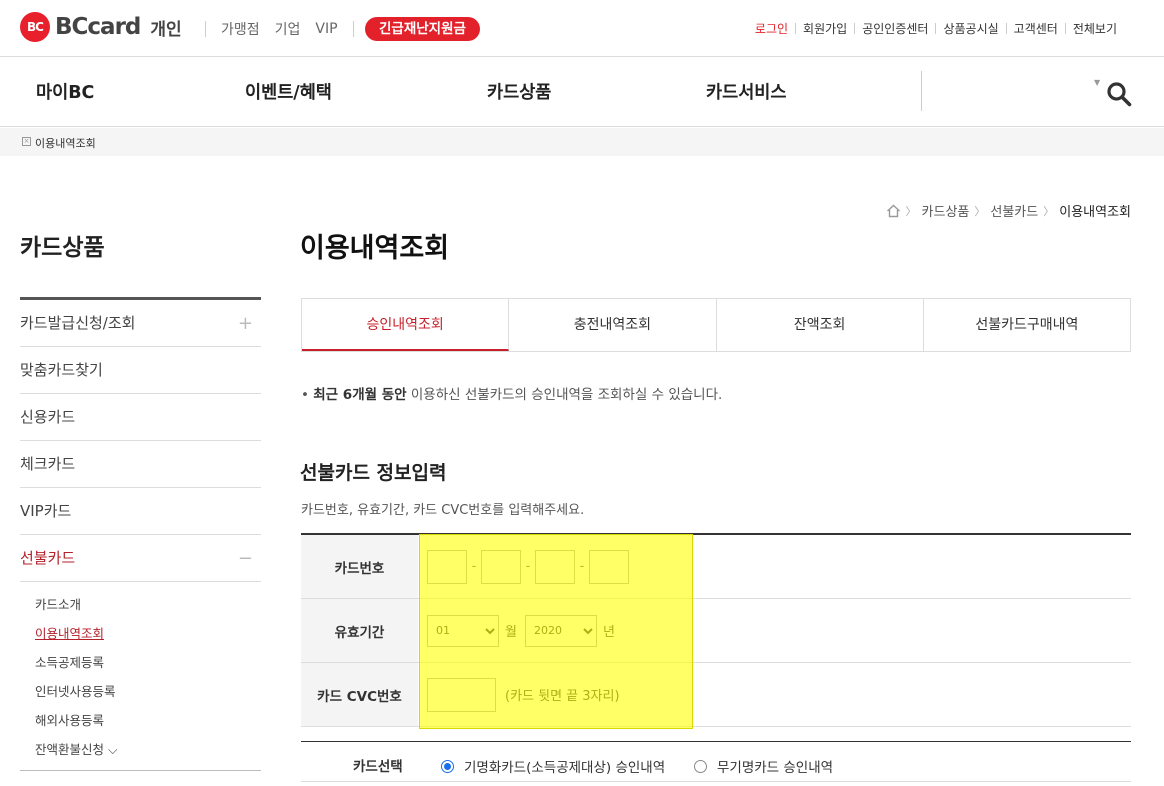 The width and height of the screenshot is (1164, 786). What do you see at coordinates (560, 630) in the screenshot?
I see `expiry-year-select: 2020` at bounding box center [560, 630].